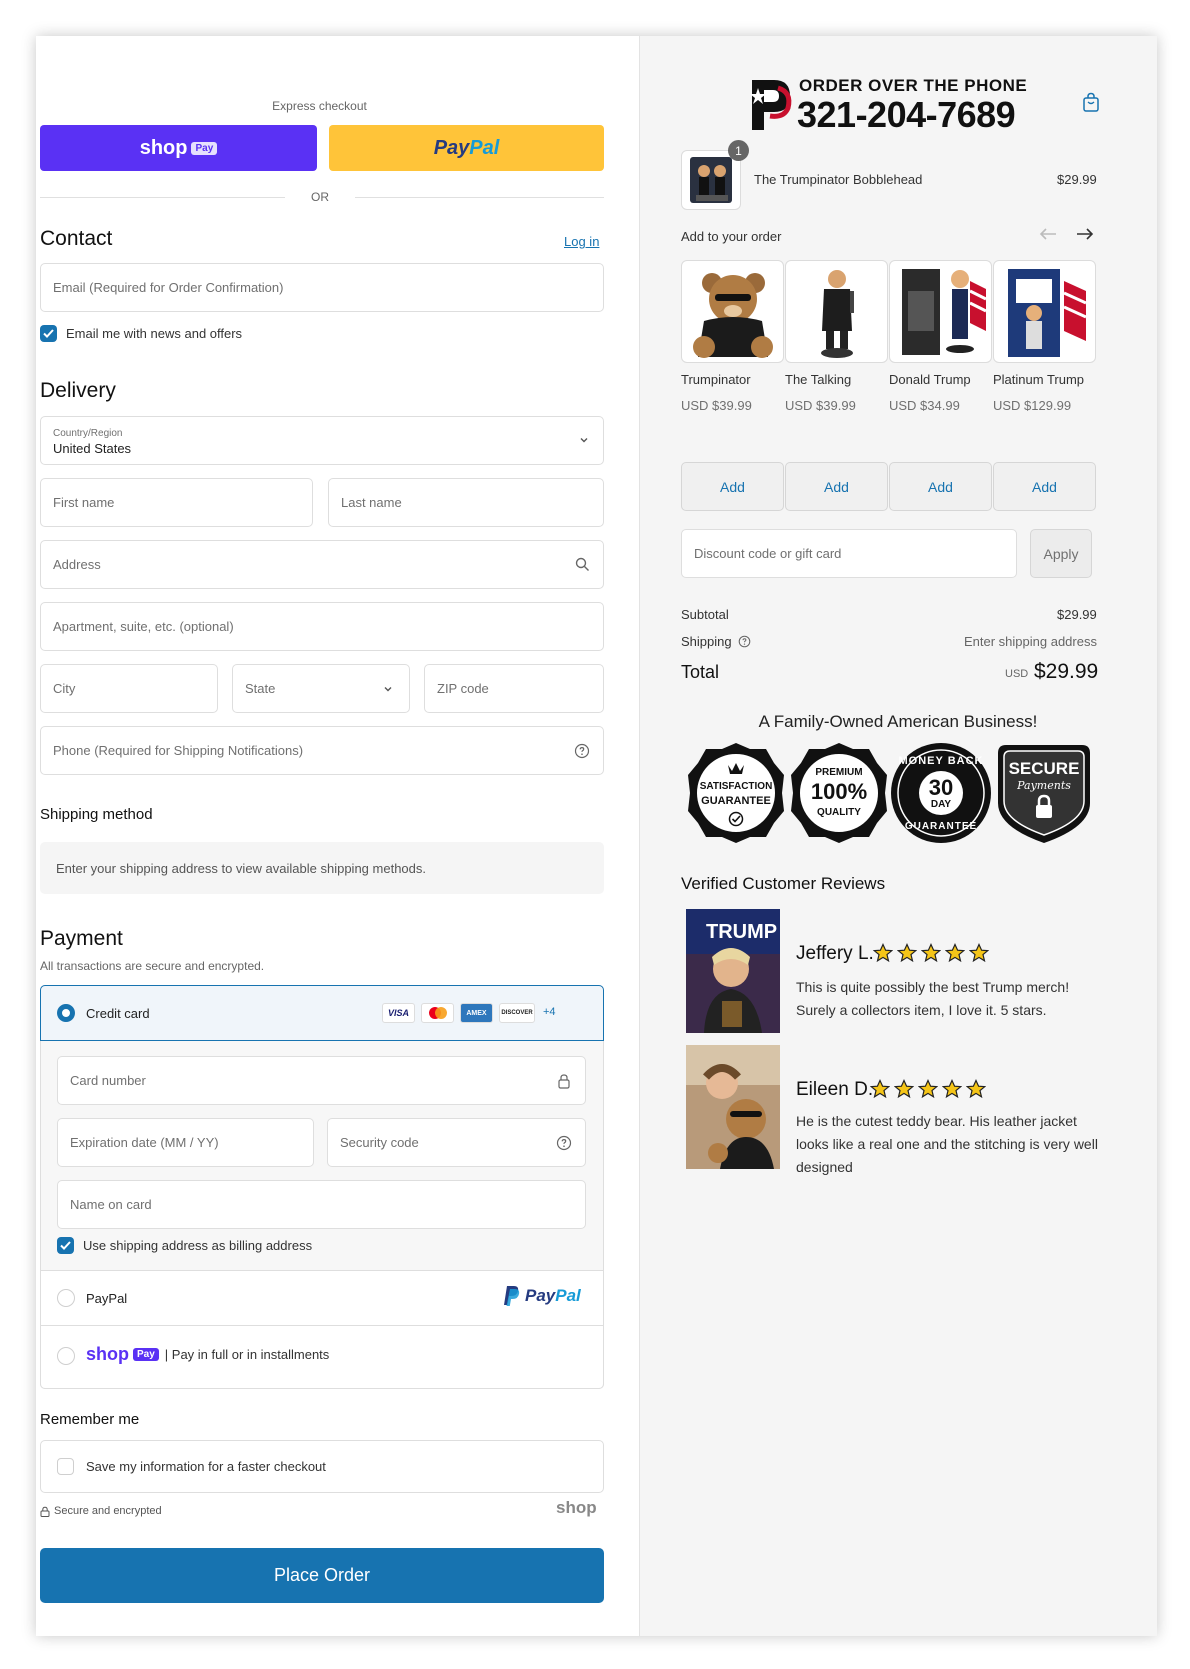 The image size is (1190, 1669). I want to click on credit-card-radio, so click(66, 1013).